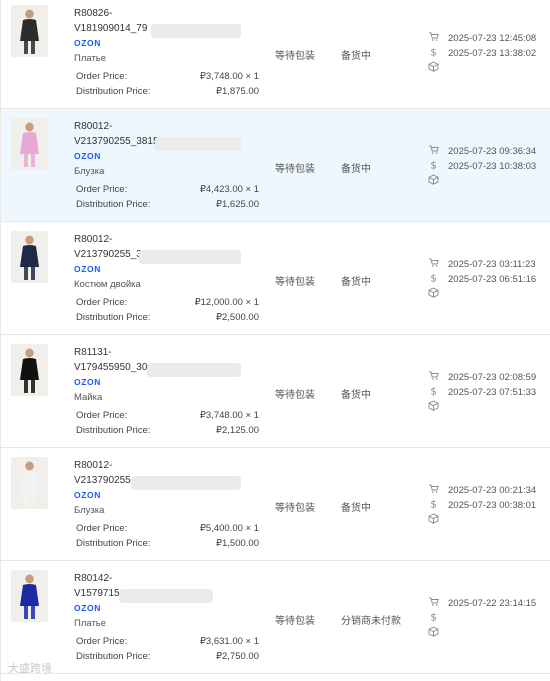 The height and width of the screenshot is (681, 550). Describe the element at coordinates (107, 284) in the screenshot. I see `product-type: Костюм двойка` at that location.